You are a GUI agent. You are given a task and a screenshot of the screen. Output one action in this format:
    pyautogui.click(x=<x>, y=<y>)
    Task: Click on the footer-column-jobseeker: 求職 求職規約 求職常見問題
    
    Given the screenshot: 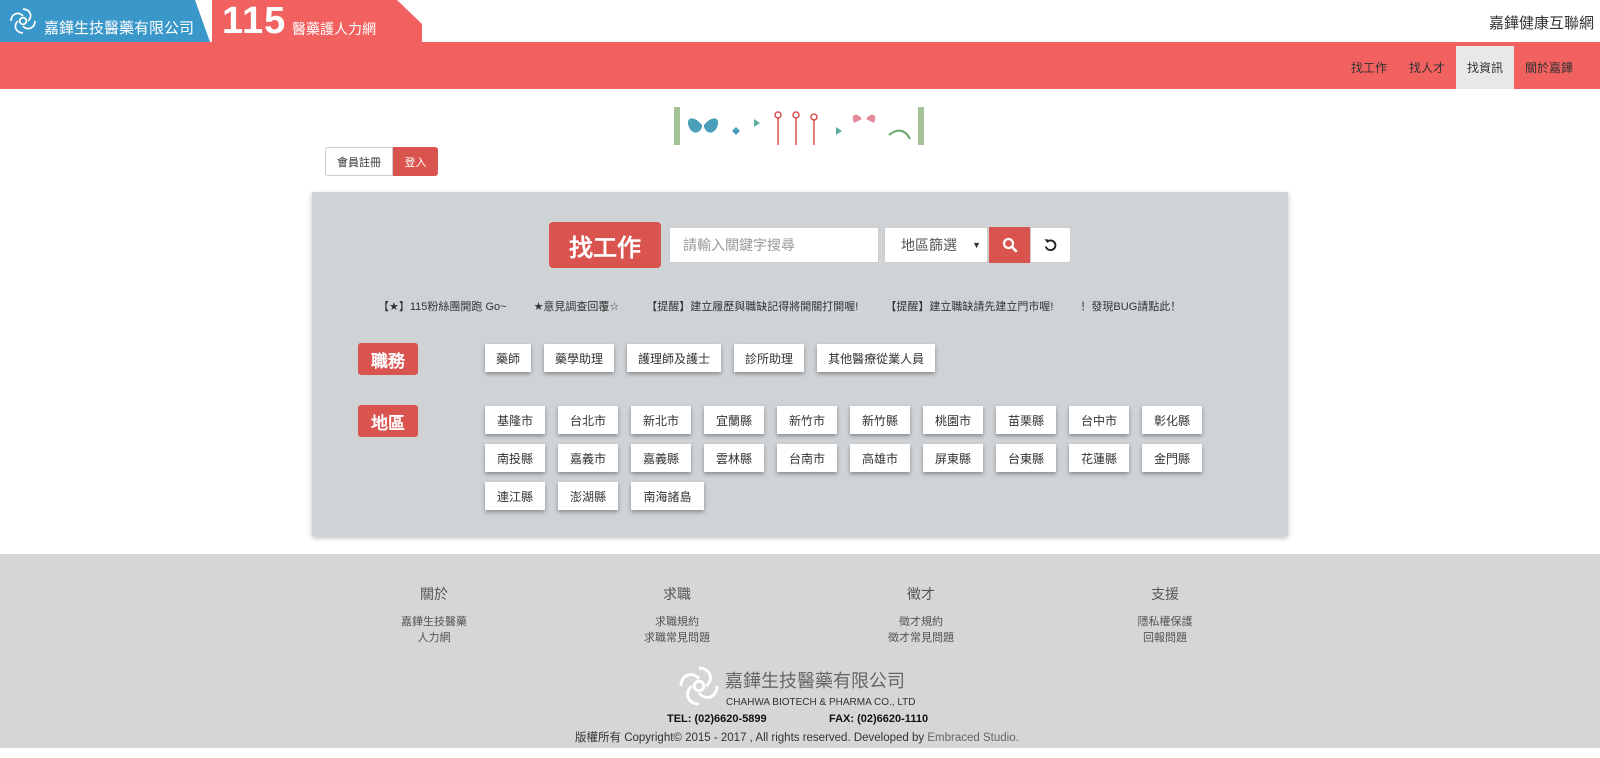 What is the action you would take?
    pyautogui.click(x=677, y=615)
    